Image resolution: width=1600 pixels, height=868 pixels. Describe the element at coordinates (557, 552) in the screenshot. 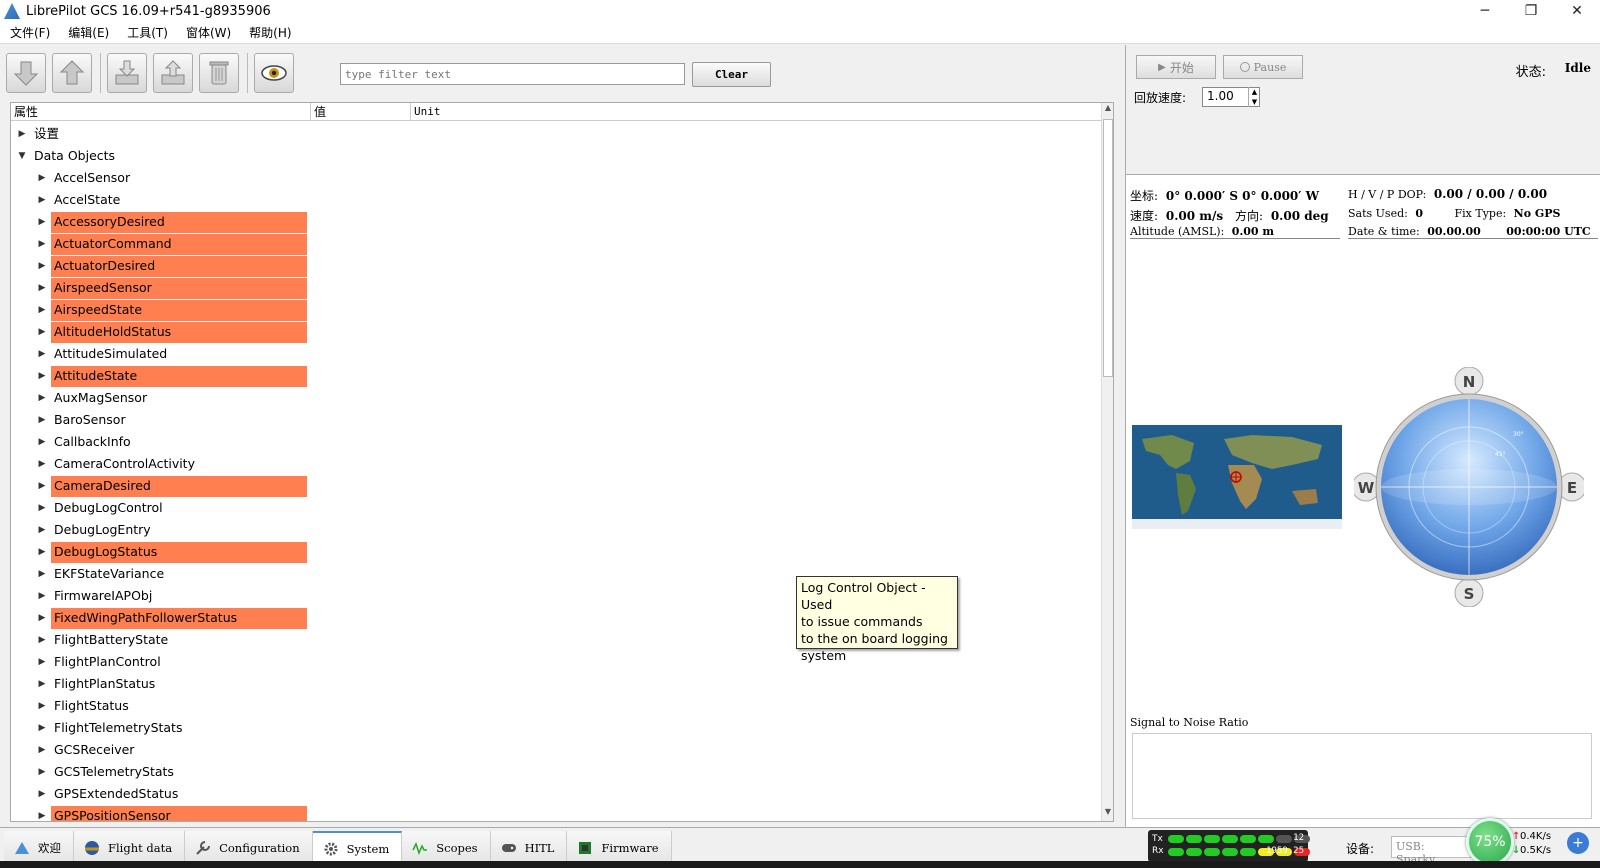

I see `tree-row: ▶ DebugLogStatus` at that location.